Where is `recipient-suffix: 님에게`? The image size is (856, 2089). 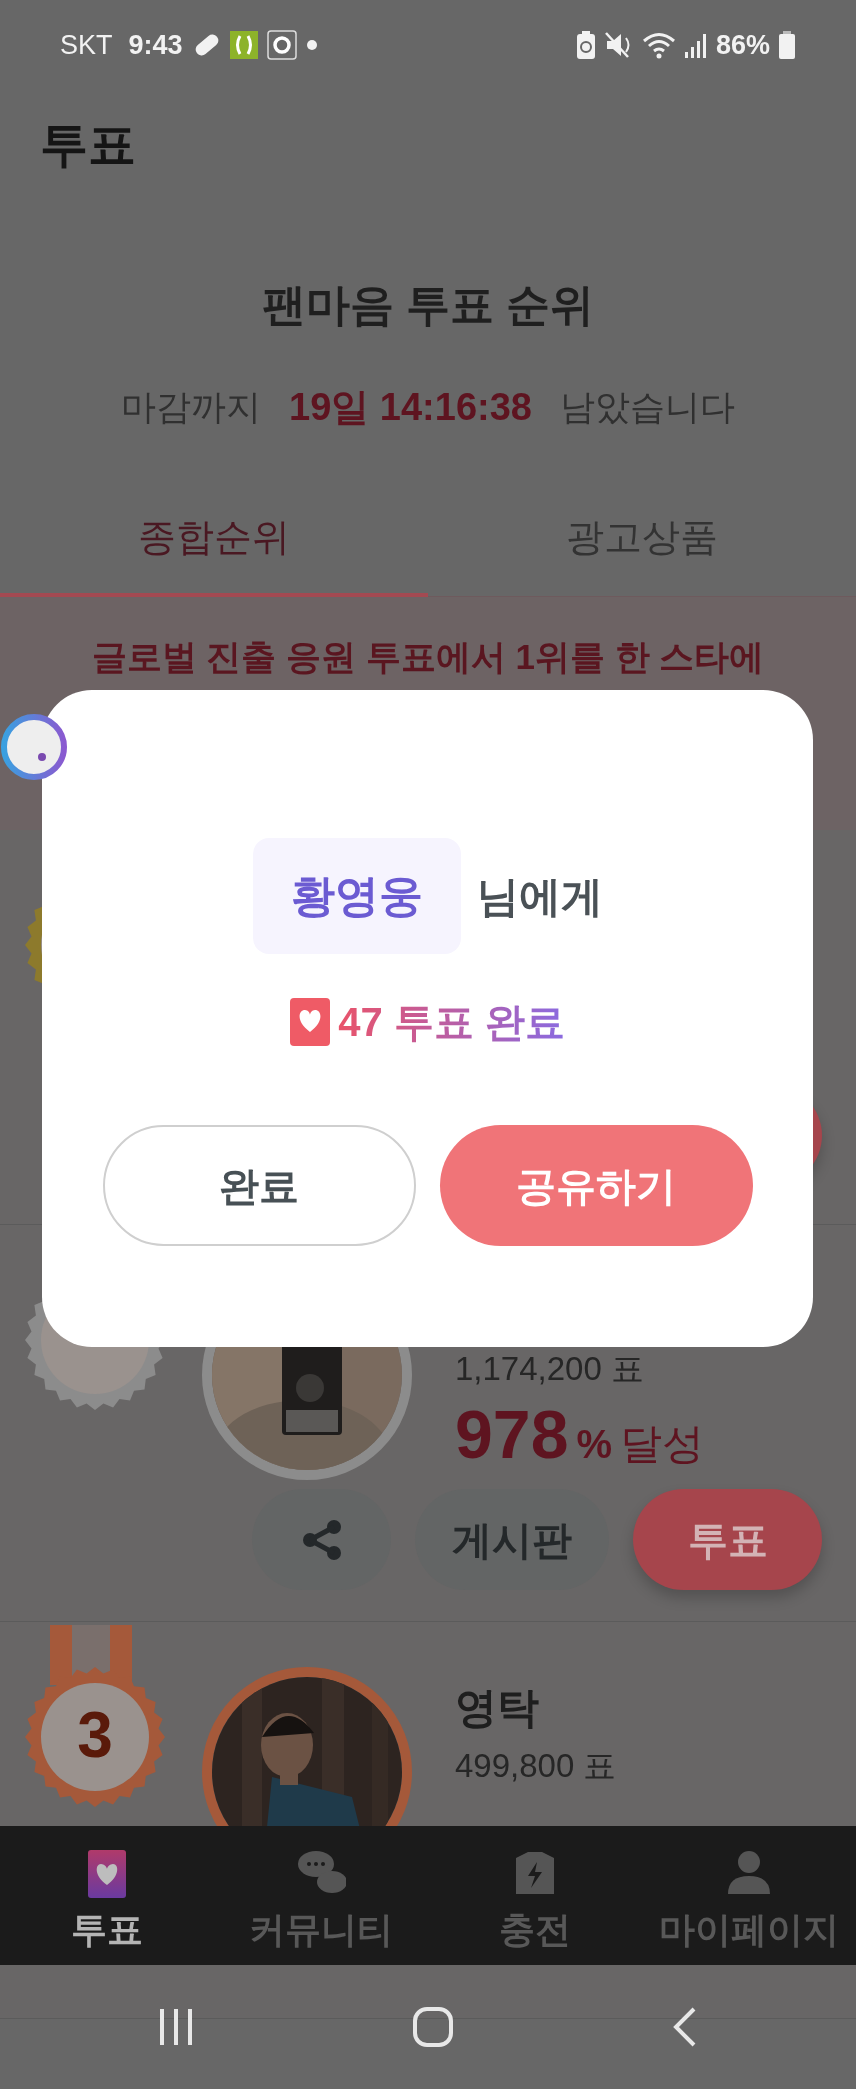 recipient-suffix: 님에게 is located at coordinates (539, 896).